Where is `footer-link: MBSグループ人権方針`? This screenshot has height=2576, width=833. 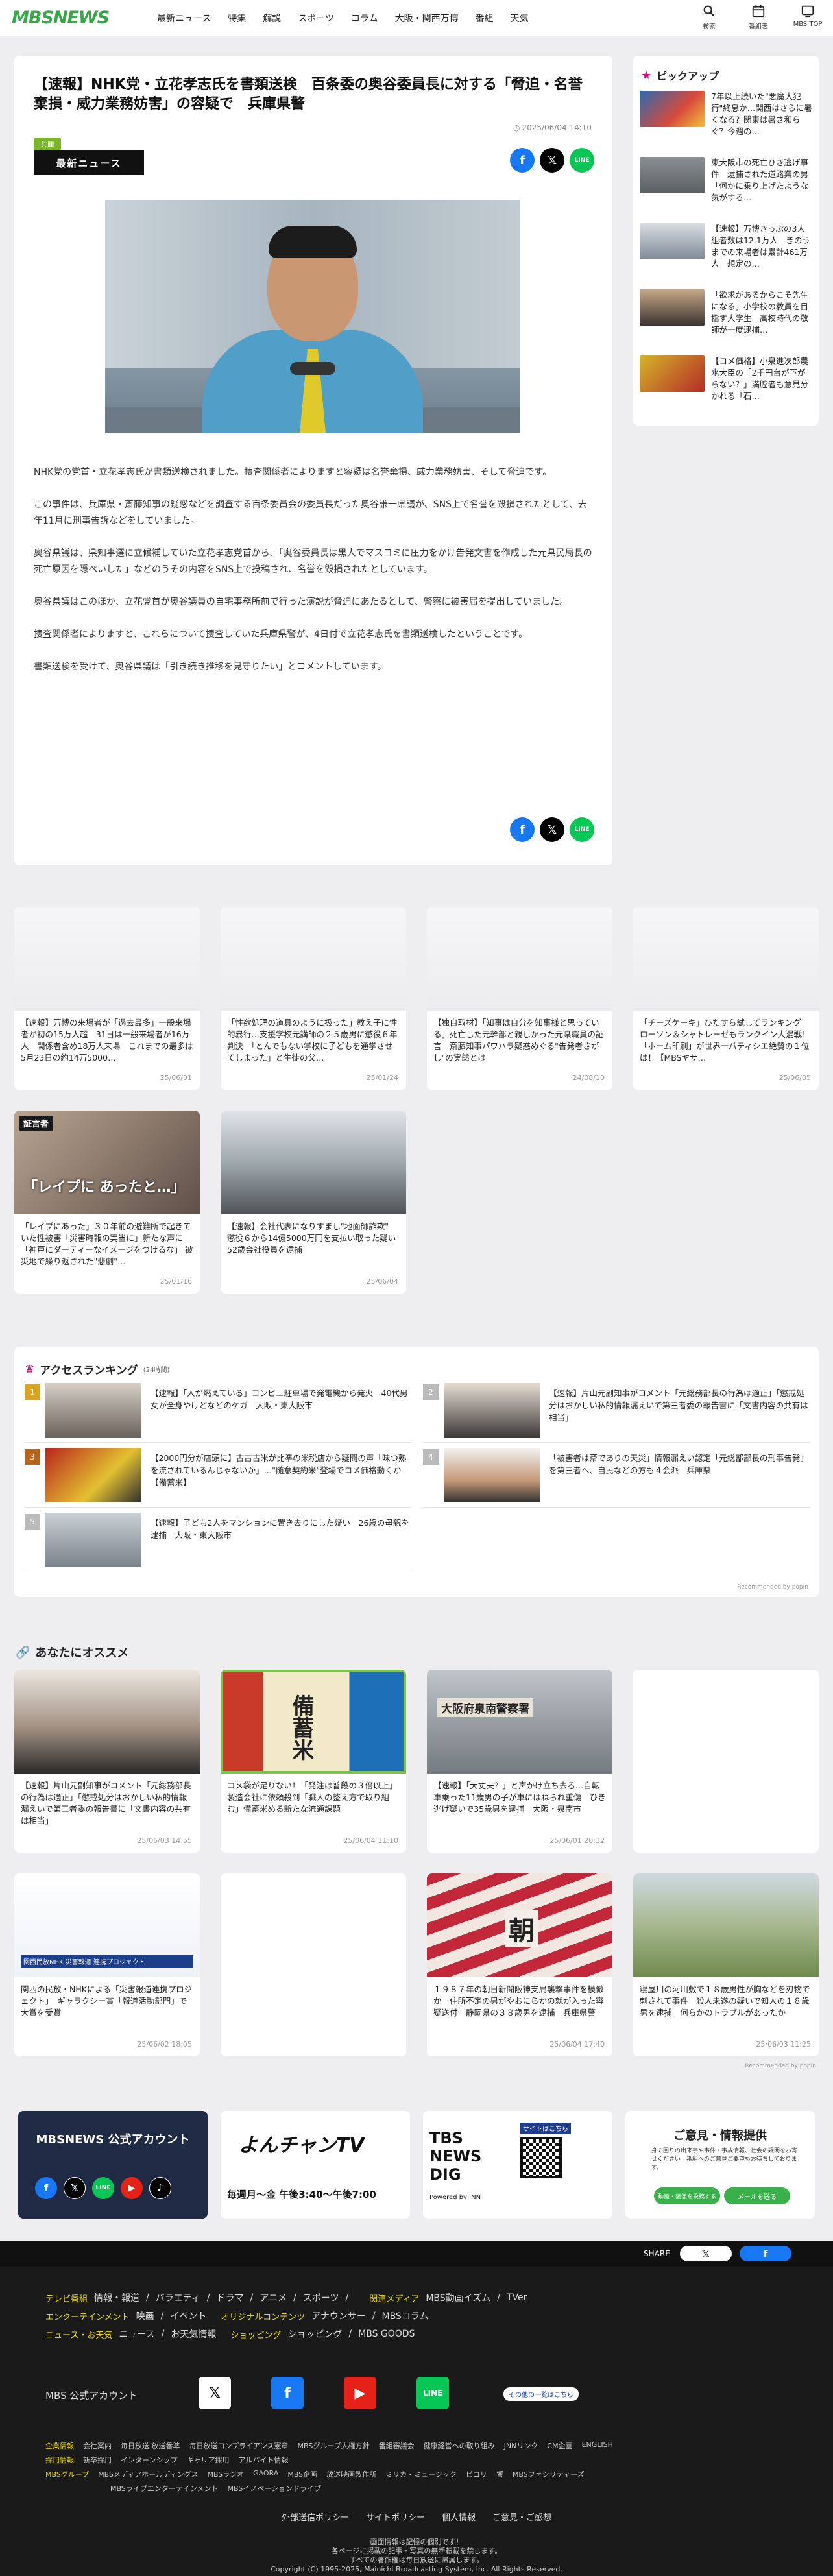 footer-link: MBSグループ人権方針 is located at coordinates (334, 2445).